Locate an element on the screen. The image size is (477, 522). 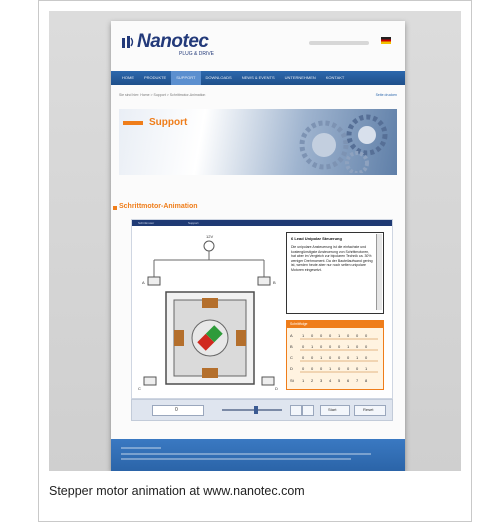
step-value: 0 is located at coordinates (176, 410).